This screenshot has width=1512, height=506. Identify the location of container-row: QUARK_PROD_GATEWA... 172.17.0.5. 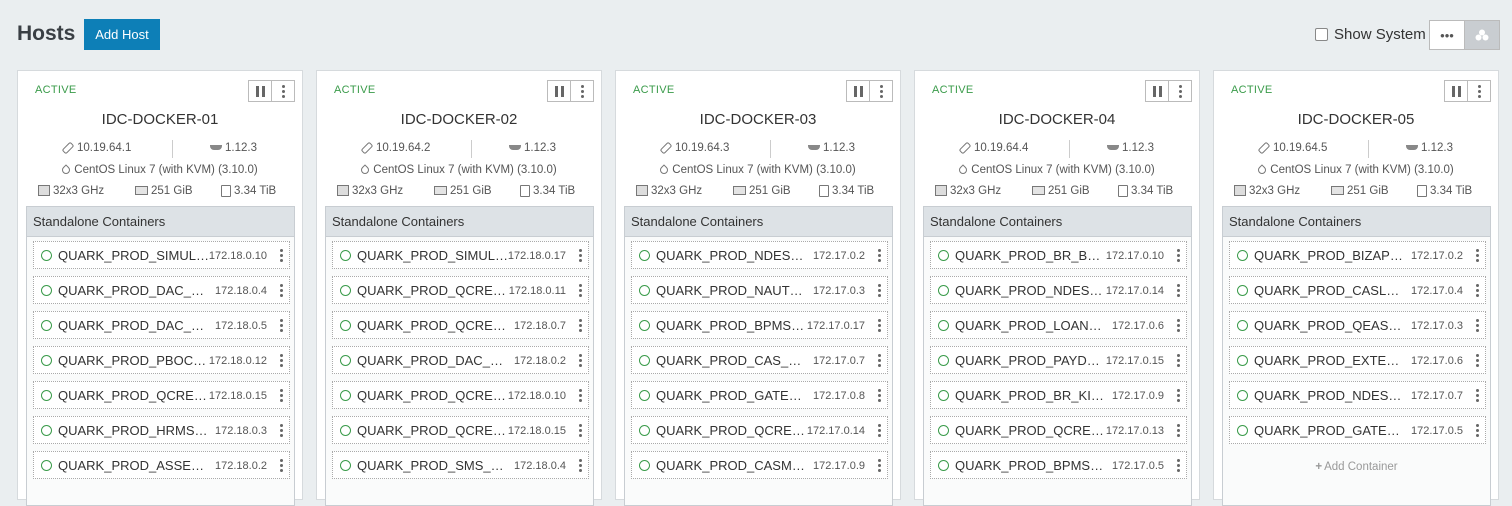
(1357, 430).